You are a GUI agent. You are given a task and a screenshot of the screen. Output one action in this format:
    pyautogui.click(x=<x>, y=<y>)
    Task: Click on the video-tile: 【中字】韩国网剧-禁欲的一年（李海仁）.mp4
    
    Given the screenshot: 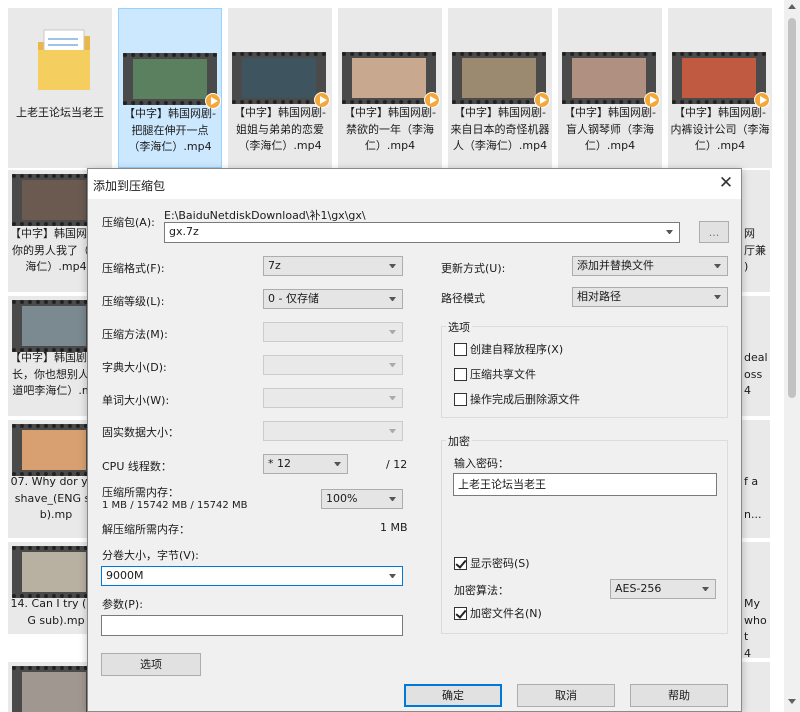 What is the action you would take?
    pyautogui.click(x=390, y=88)
    